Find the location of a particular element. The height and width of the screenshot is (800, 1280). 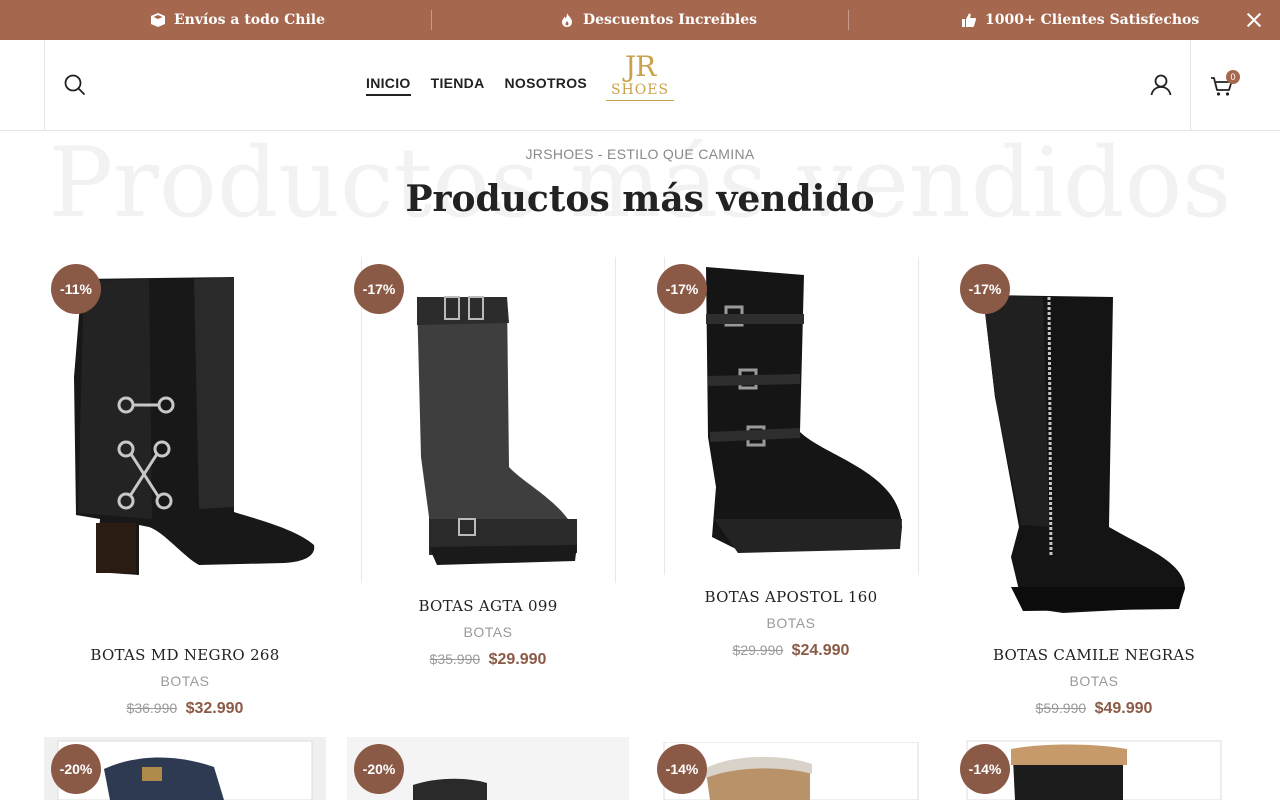

main-nav: INICIO TIENDA NOSOTROS is located at coordinates (476, 85).